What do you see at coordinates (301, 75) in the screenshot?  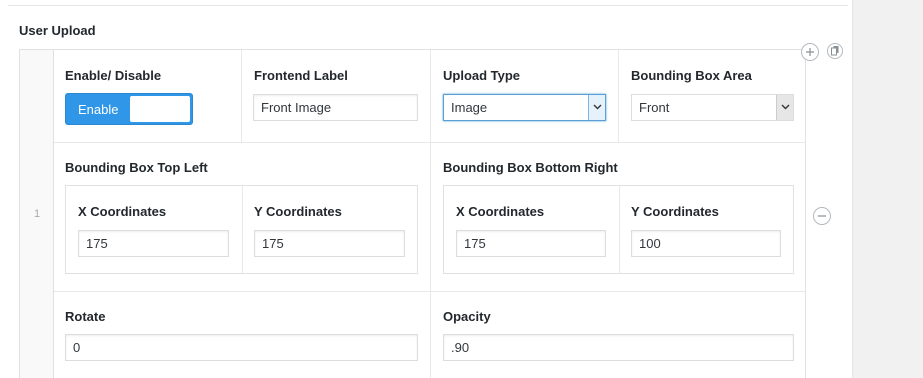 I see `frontend-label-label: Frontend Label` at bounding box center [301, 75].